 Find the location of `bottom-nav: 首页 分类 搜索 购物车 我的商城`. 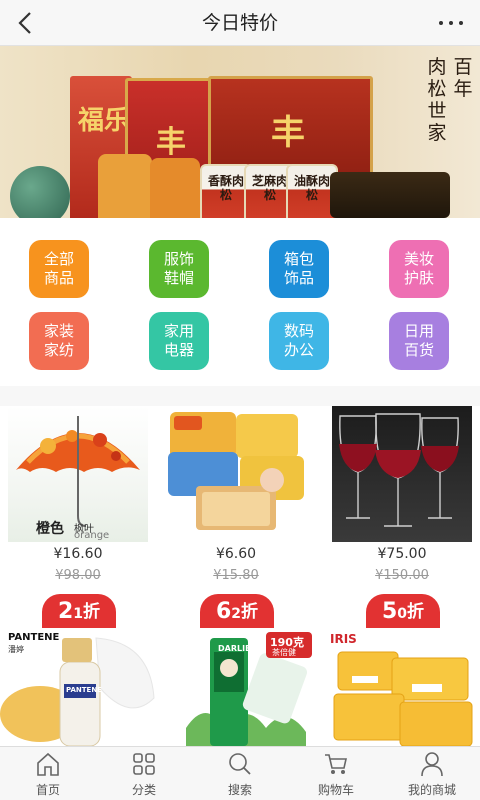

bottom-nav: 首页 分类 搜索 购物车 我的商城 is located at coordinates (240, 773).